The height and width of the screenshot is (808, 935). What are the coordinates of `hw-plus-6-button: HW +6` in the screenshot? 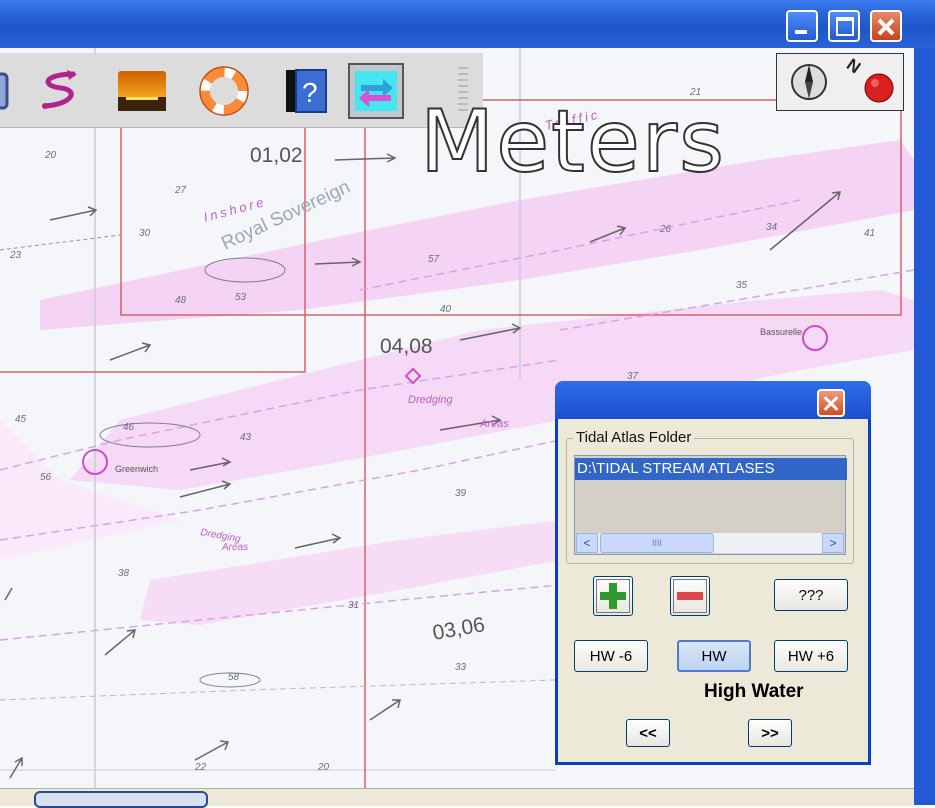 It's located at (811, 656).